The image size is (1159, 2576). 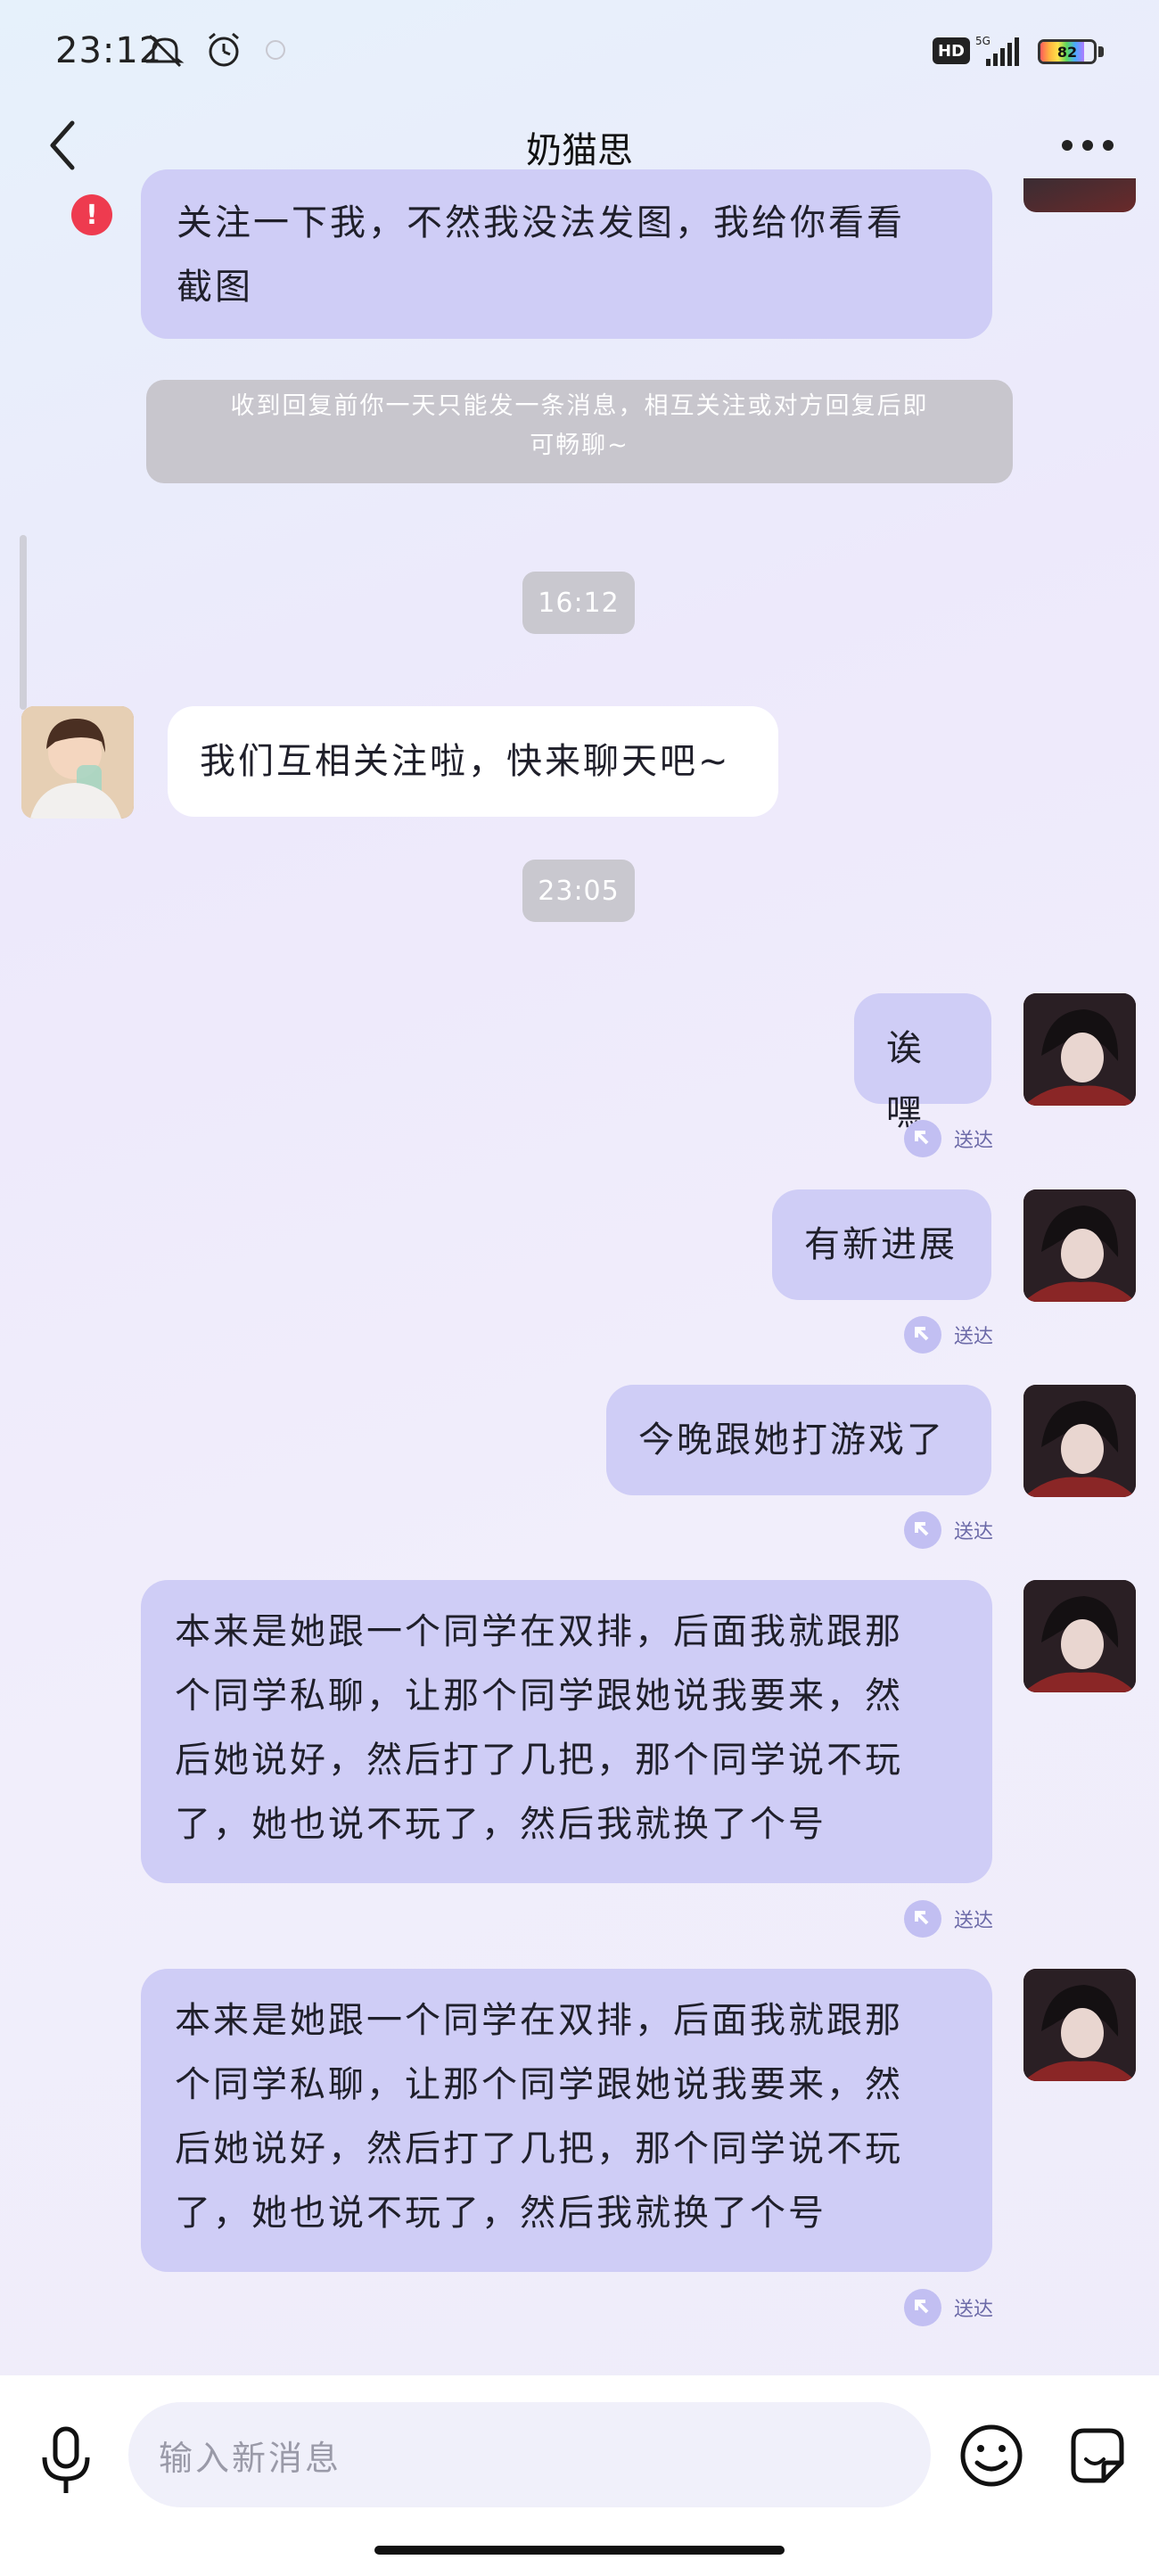 I want to click on battery-icon: 82, so click(x=1067, y=51).